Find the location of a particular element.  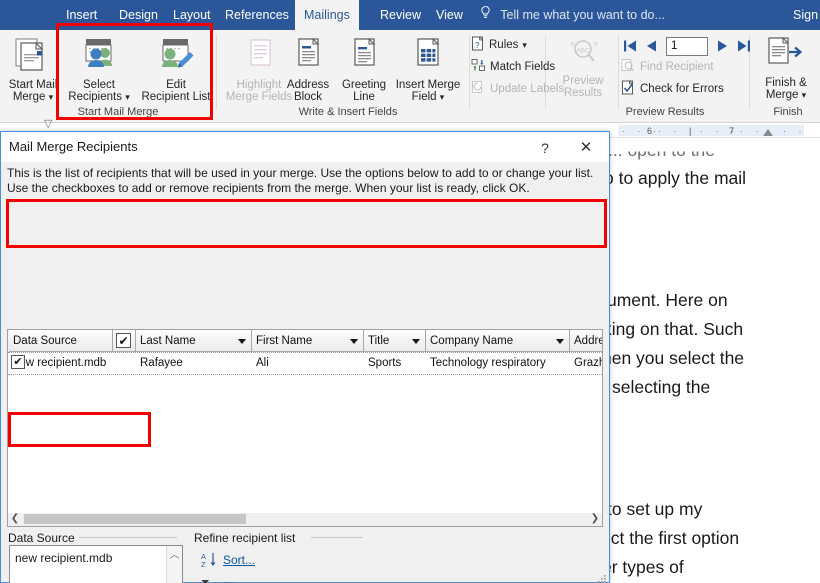

select-recipients-line2: Recipients ▾ is located at coordinates (99, 97).